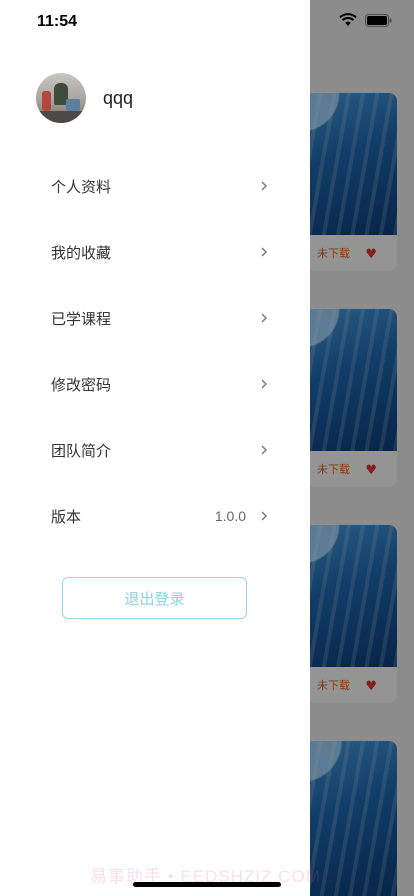 This screenshot has height=896, width=414. Describe the element at coordinates (155, 318) in the screenshot. I see `menu-item-learned-courses: 已学课程` at that location.